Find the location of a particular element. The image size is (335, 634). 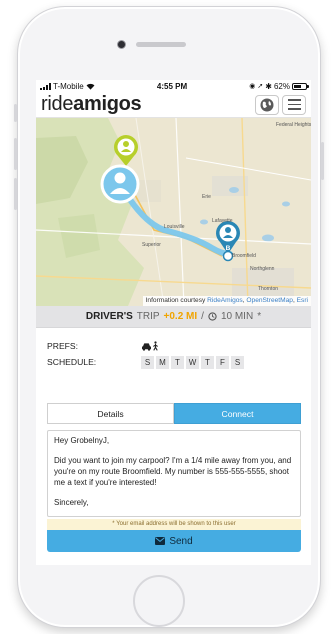

trip-summary: DRIVER'S TRIP +0.2 MI / 10 MIN * is located at coordinates (173, 317).